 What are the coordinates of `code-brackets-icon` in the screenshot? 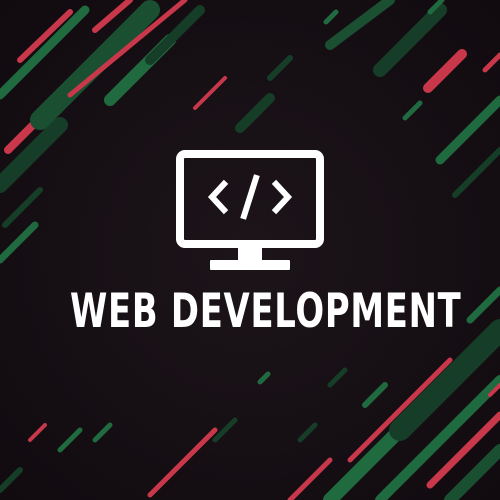 It's located at (250, 197).